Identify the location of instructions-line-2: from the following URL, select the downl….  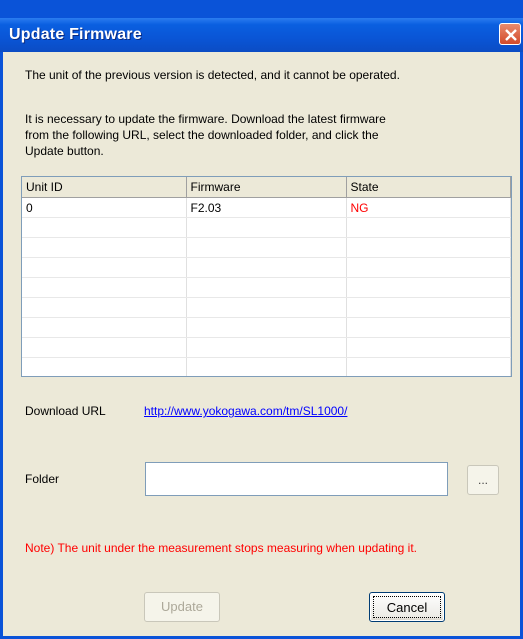
(202, 135).